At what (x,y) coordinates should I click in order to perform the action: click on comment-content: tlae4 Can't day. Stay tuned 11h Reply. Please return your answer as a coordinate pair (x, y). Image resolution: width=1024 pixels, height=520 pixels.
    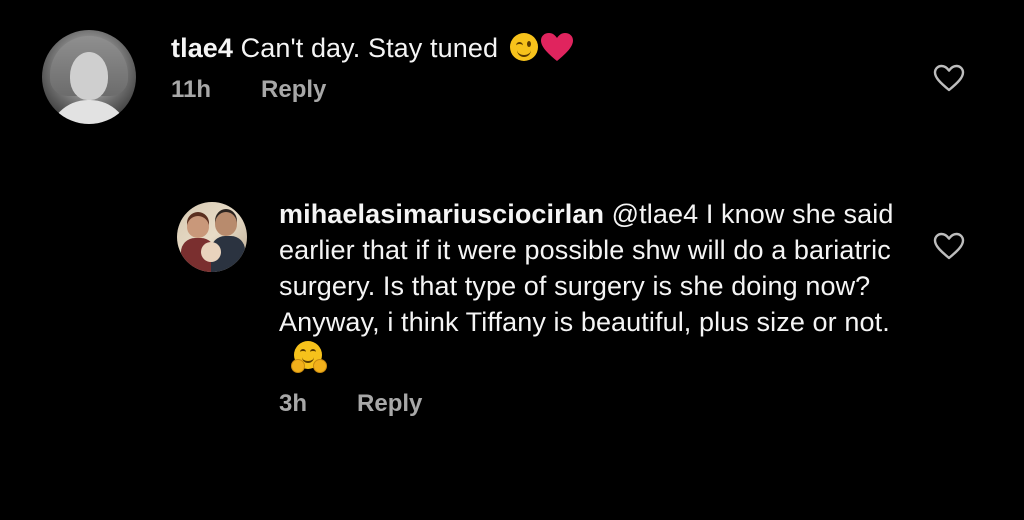
    Looking at the image, I should click on (576, 67).